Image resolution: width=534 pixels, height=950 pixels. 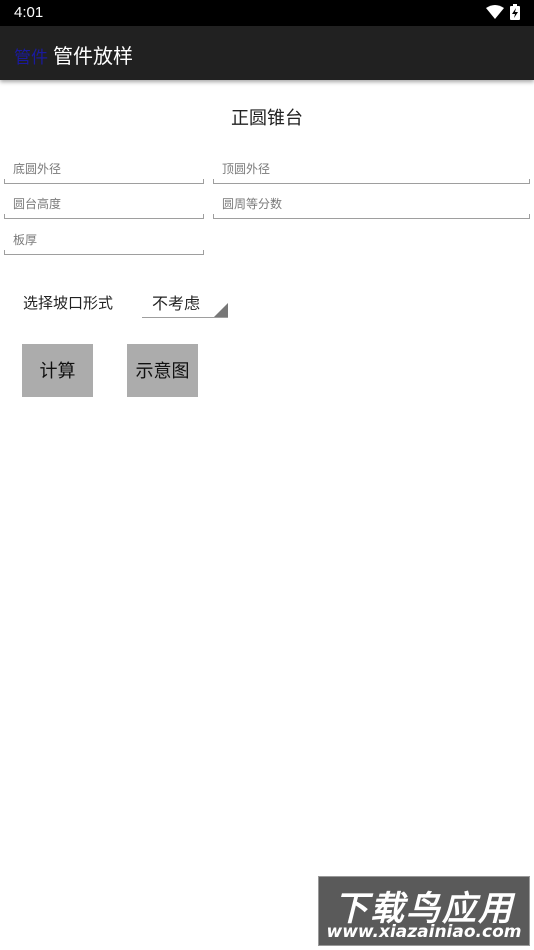 I want to click on top-diameter-field, so click(x=371, y=170).